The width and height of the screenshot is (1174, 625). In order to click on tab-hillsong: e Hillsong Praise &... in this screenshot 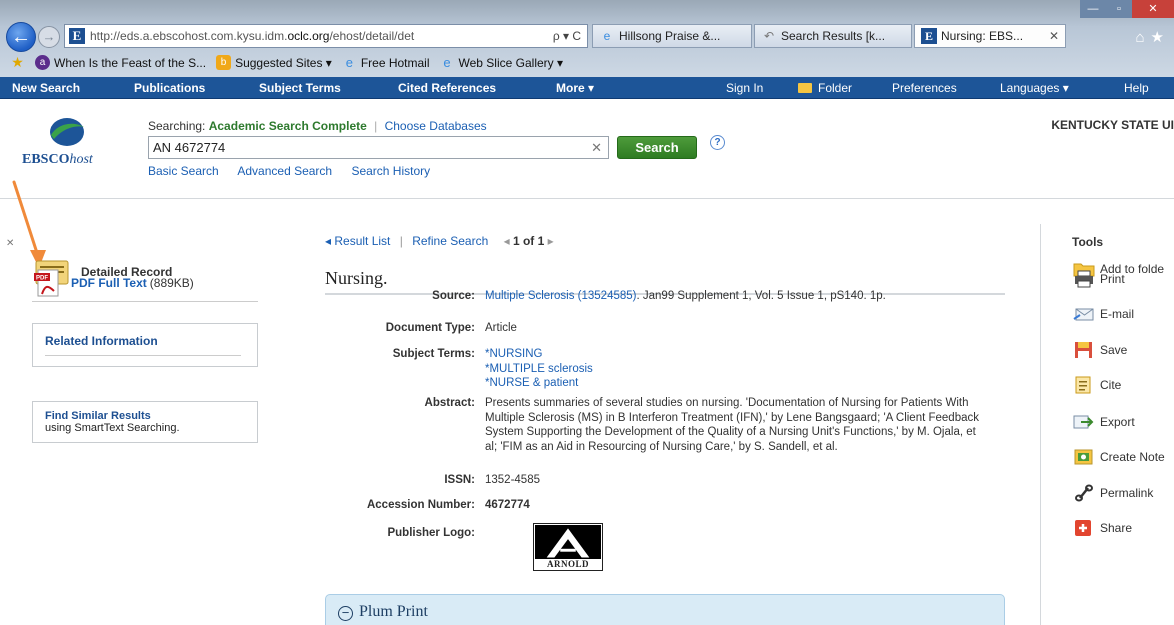, I will do `click(672, 36)`.